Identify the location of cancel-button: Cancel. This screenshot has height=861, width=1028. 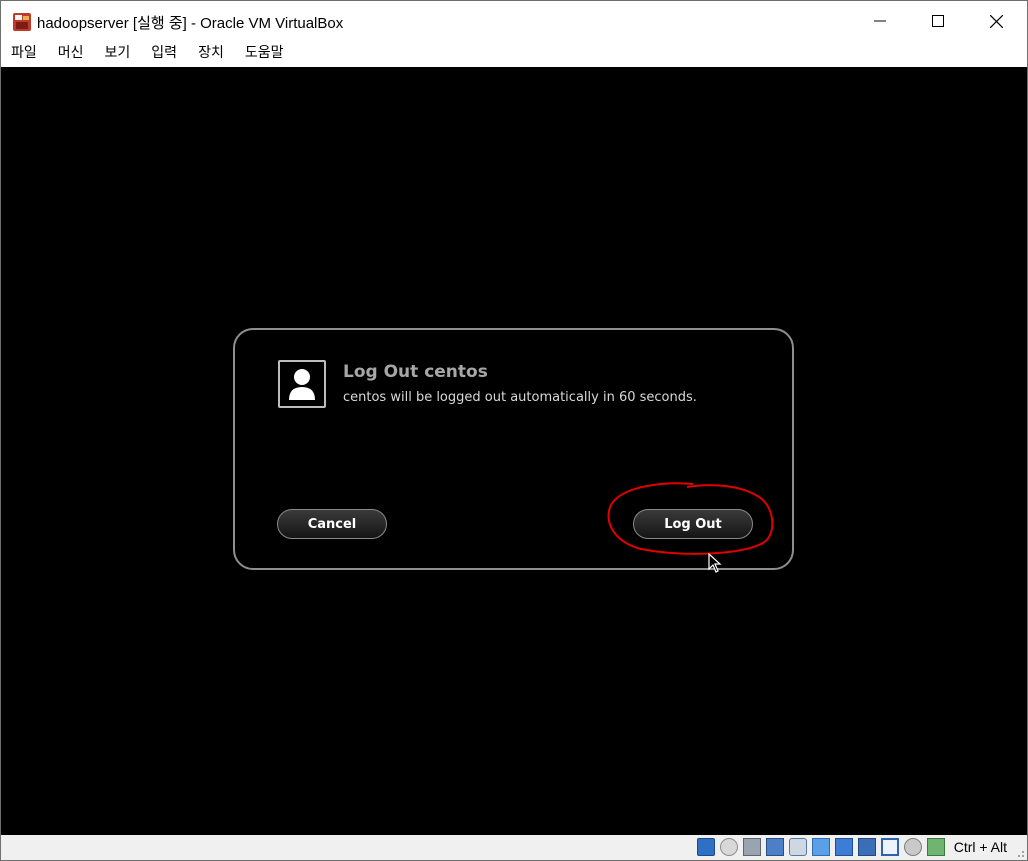
(332, 524).